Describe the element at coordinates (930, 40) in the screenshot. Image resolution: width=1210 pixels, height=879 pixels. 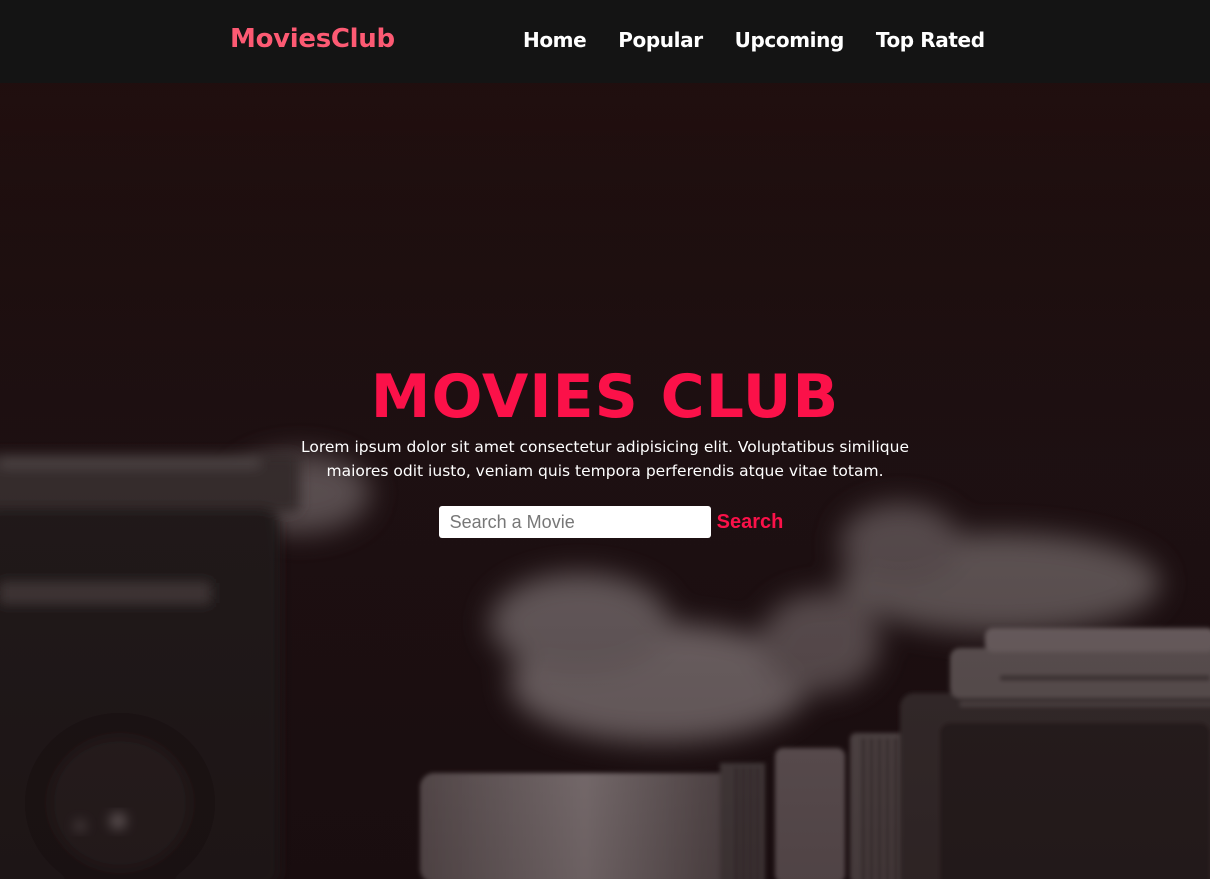
I see `nav-link-top-rated: Top Rated` at that location.